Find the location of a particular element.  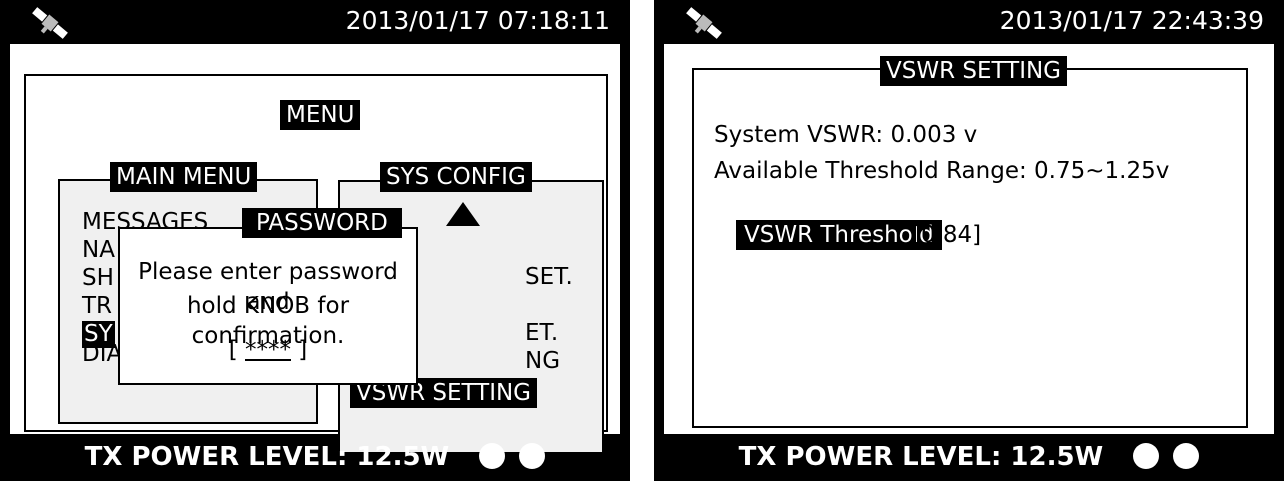

password-field: [ **** ] is located at coordinates (268, 350).